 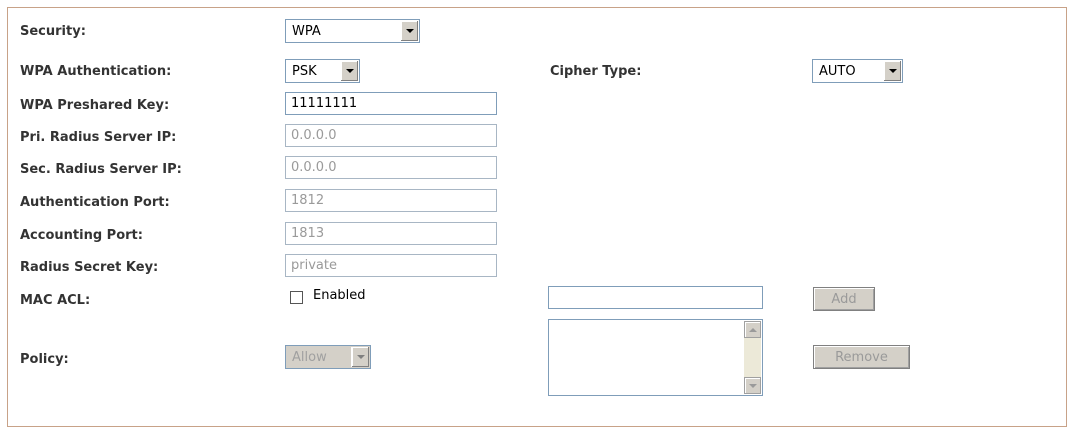 I want to click on scroll-up-icon, so click(x=752, y=329).